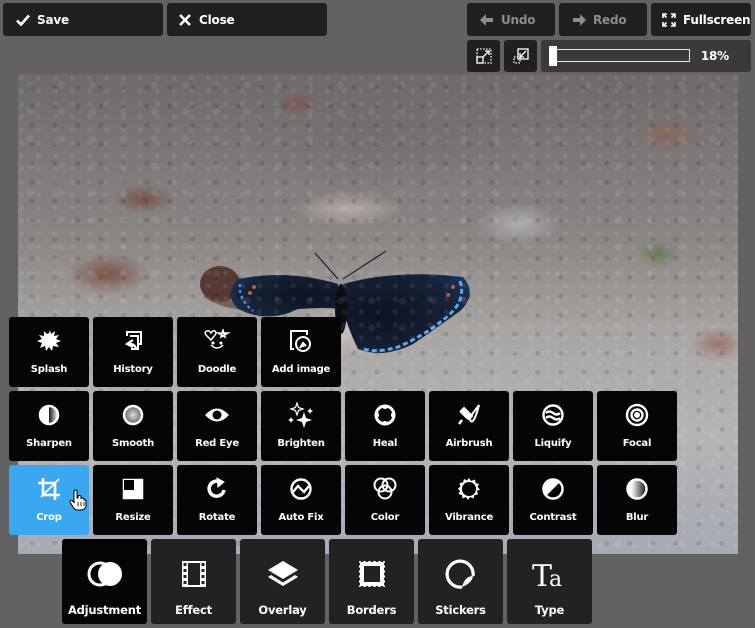  Describe the element at coordinates (78, 500) in the screenshot. I see `hand-pointer-cursor` at that location.